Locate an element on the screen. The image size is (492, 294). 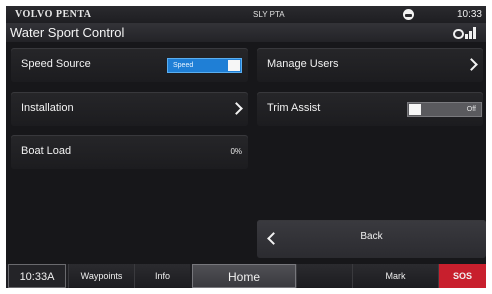
nav-home-button: Home is located at coordinates (244, 276).